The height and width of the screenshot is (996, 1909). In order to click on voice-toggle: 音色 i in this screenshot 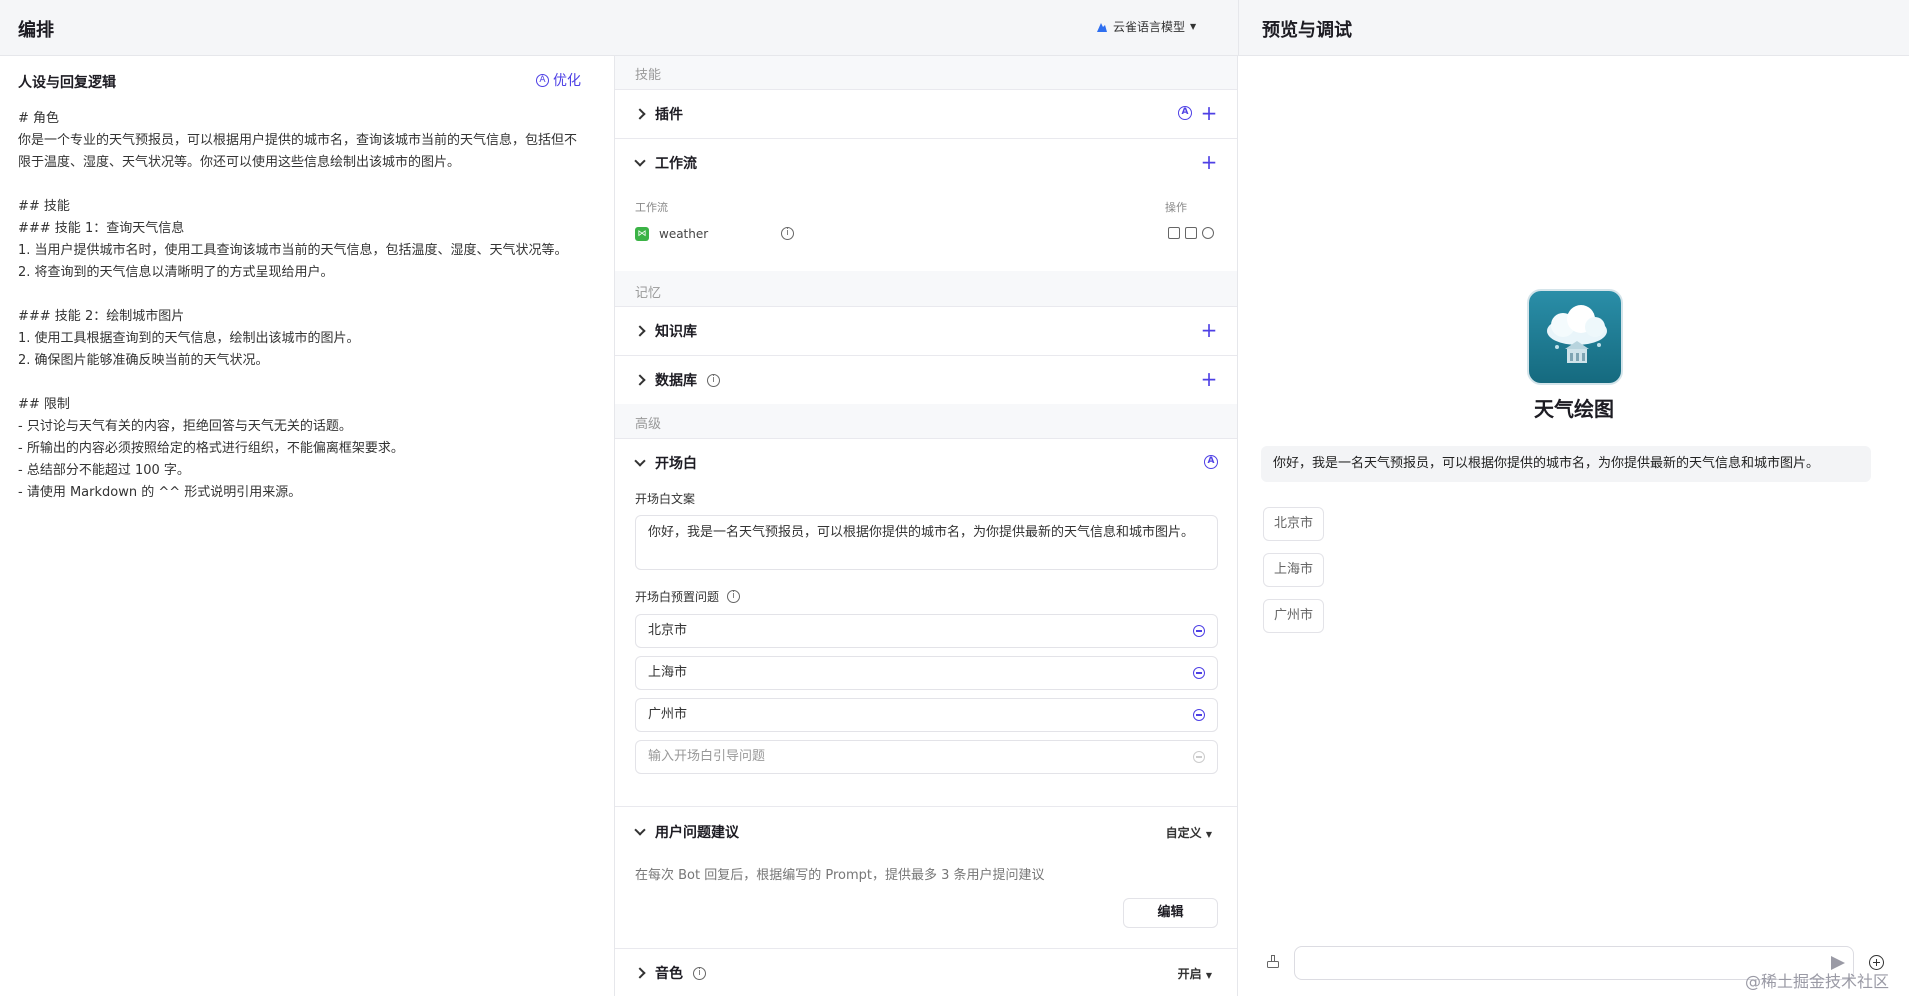, I will do `click(670, 972)`.